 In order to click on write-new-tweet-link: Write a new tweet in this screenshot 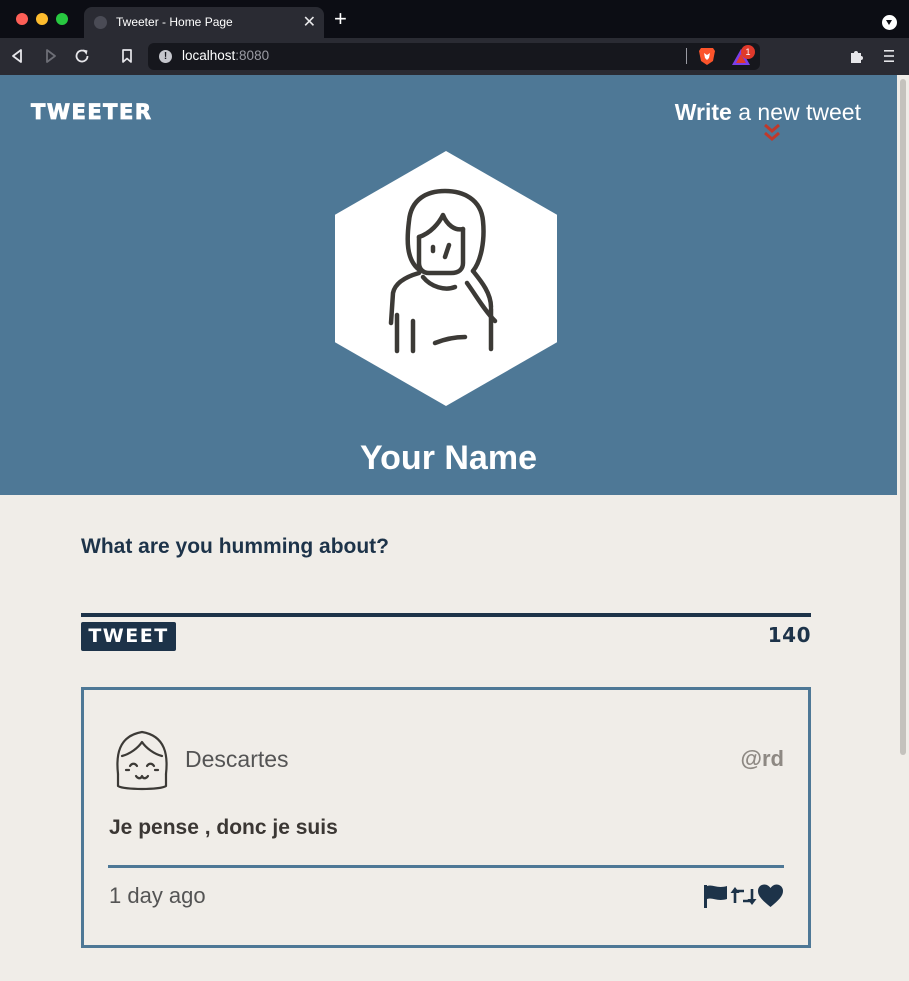, I will do `click(768, 112)`.